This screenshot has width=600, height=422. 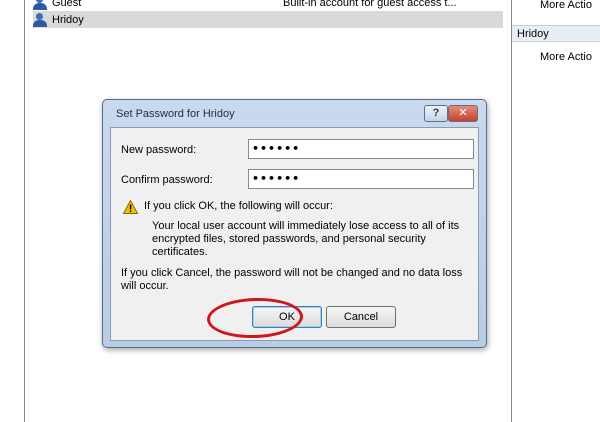 I want to click on dialog-title: Set Password for Hridoy, so click(x=175, y=114).